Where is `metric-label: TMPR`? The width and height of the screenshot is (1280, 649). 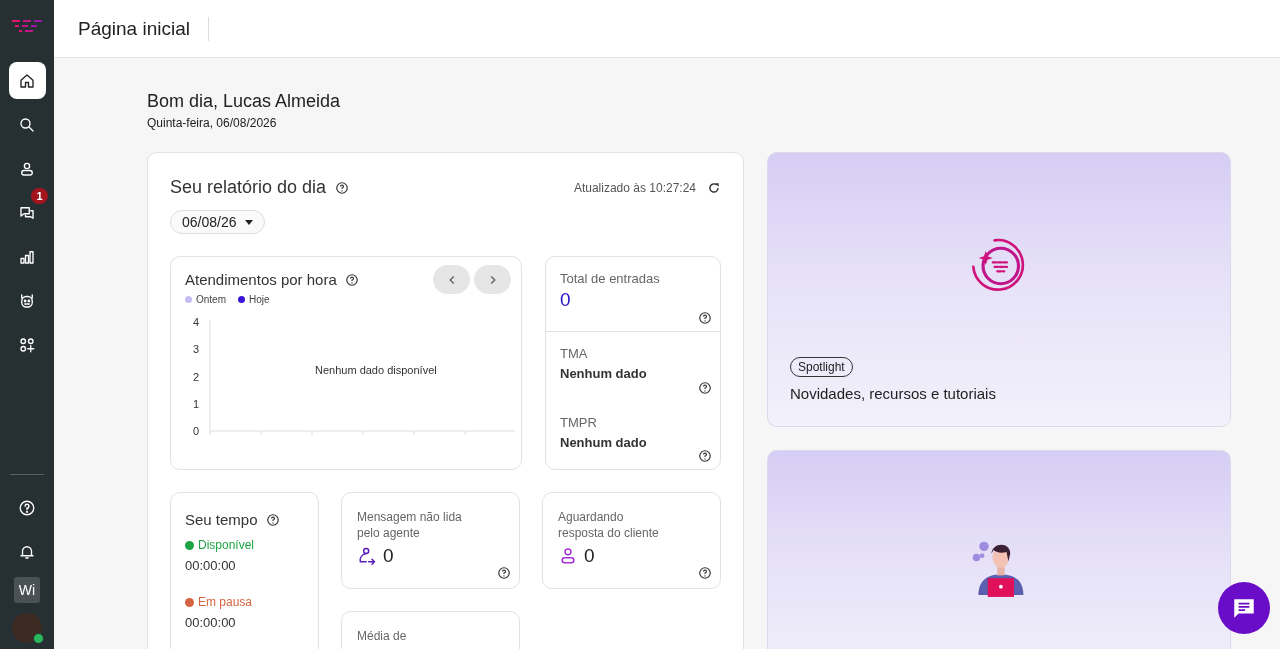 metric-label: TMPR is located at coordinates (579, 422).